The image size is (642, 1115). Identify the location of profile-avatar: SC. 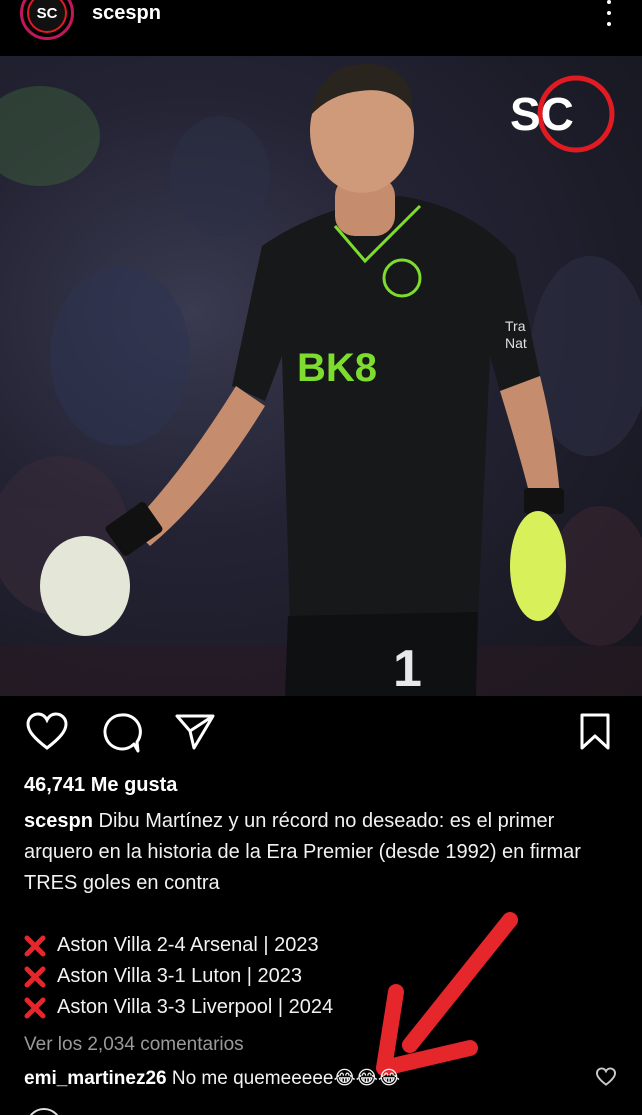
(47, 20).